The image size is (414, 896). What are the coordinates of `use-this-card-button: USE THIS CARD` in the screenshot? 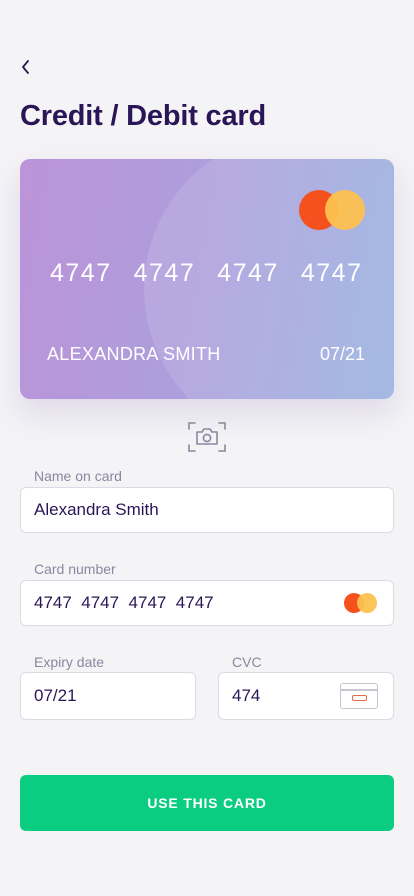 It's located at (207, 803).